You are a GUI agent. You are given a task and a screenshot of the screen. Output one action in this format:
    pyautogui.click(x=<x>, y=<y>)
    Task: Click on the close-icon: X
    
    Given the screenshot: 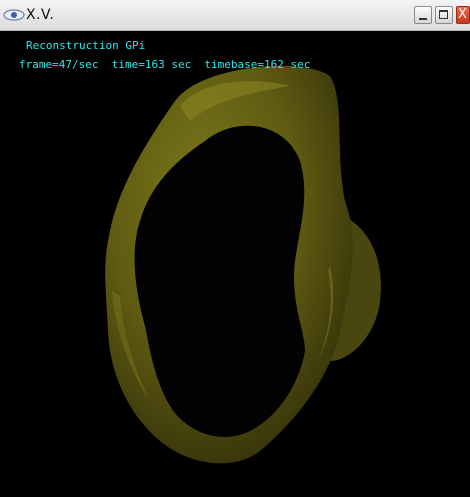 What is the action you would take?
    pyautogui.click(x=462, y=14)
    